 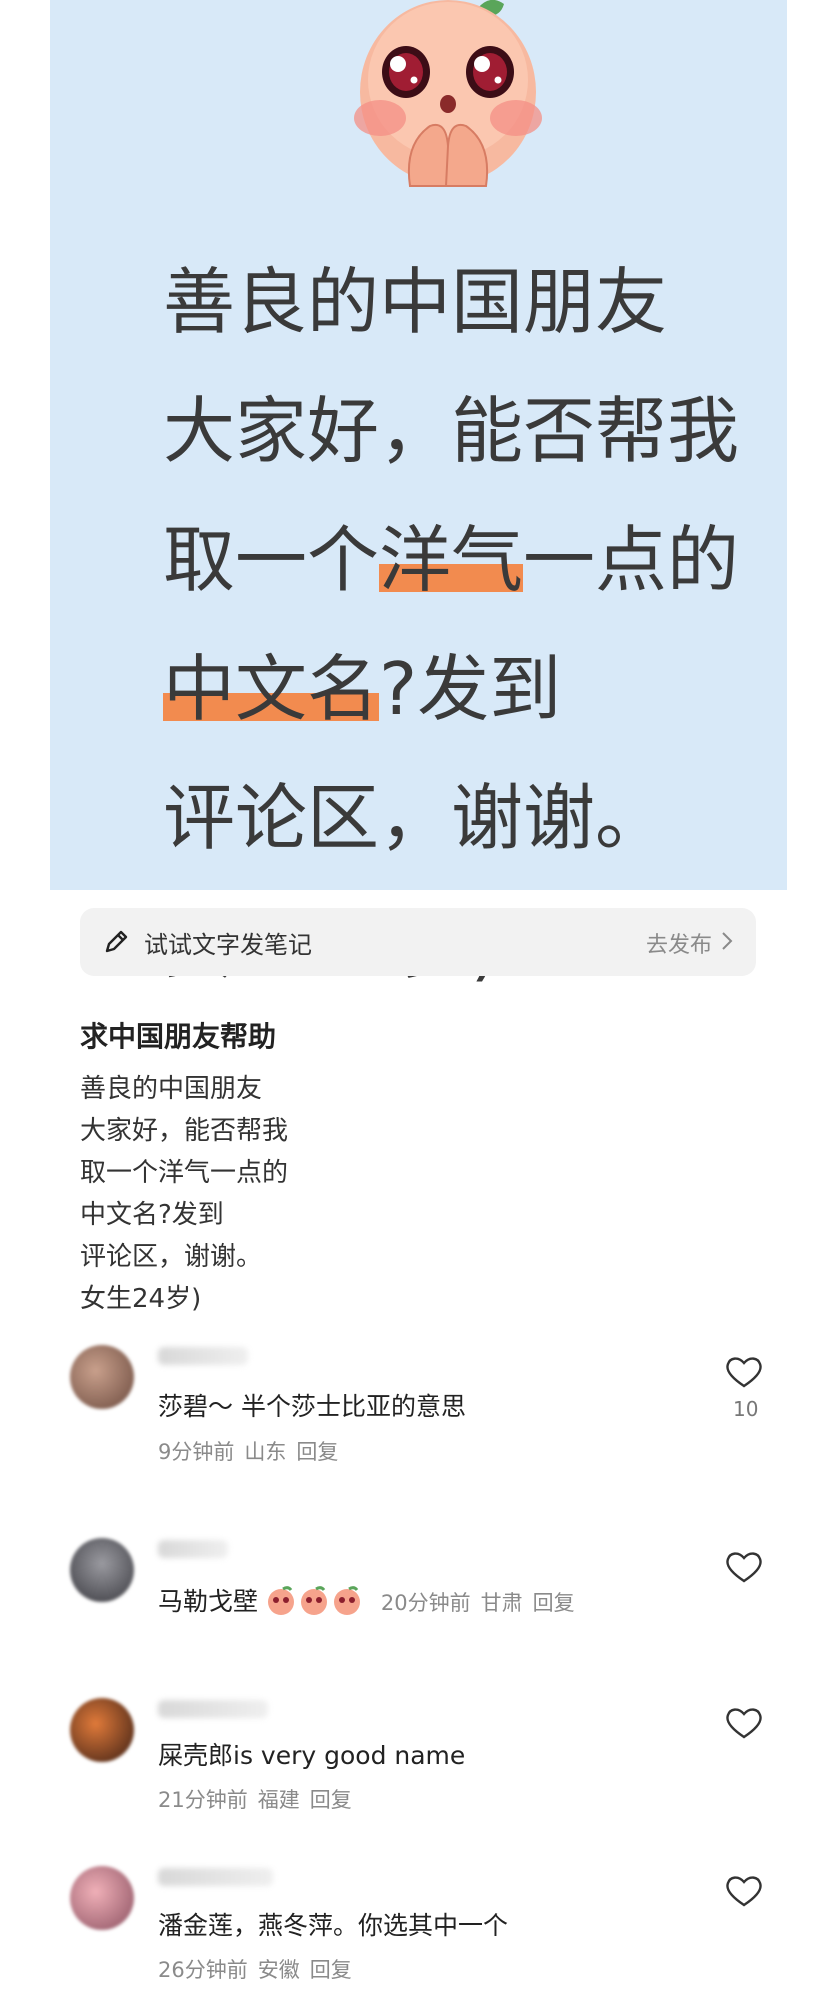 I want to click on mascot-emoji-icon, so click(x=448, y=93).